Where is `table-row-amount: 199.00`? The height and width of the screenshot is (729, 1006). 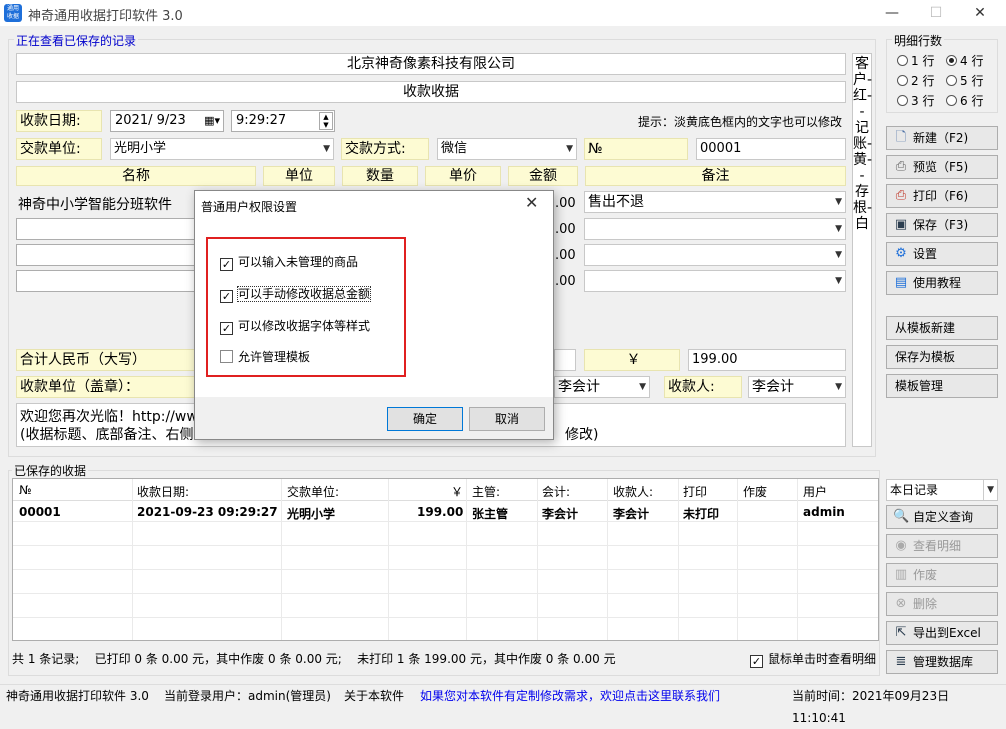
table-row-amount: 199.00 is located at coordinates (440, 512).